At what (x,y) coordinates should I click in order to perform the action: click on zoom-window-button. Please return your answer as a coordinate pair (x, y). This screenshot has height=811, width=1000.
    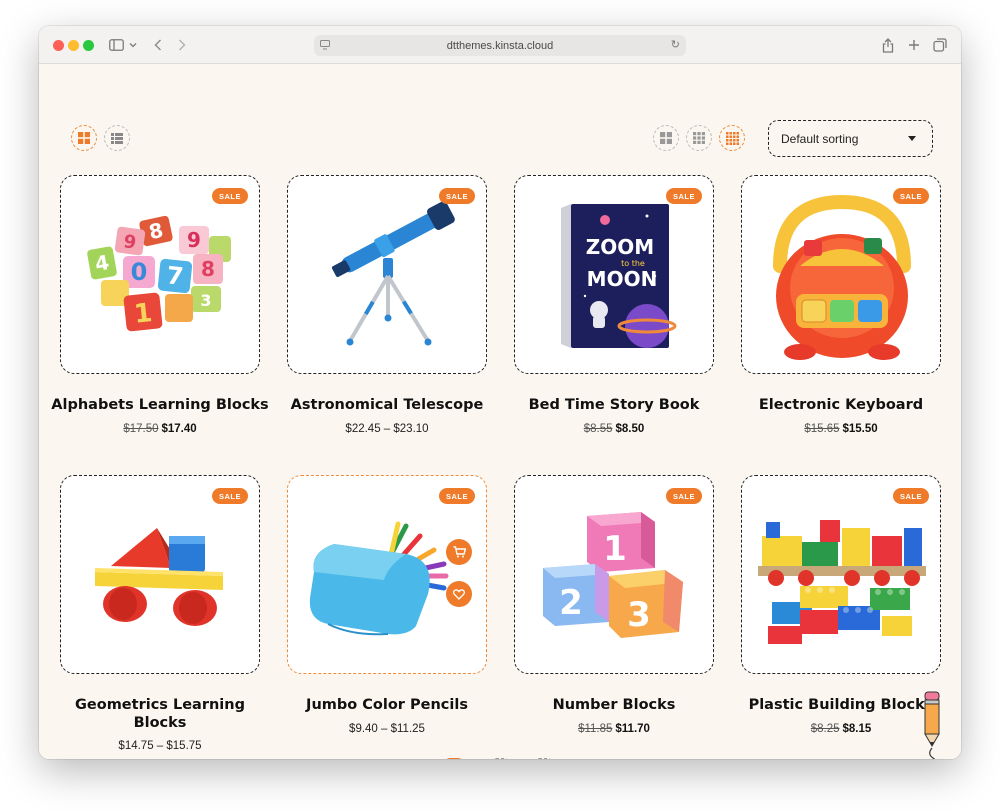
    Looking at the image, I should click on (88, 45).